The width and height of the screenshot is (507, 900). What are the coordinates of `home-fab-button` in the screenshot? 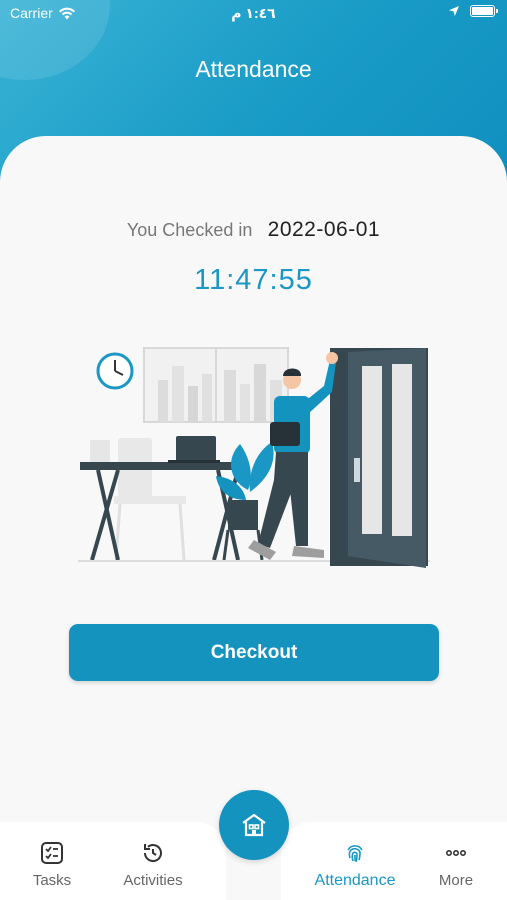 It's located at (254, 825).